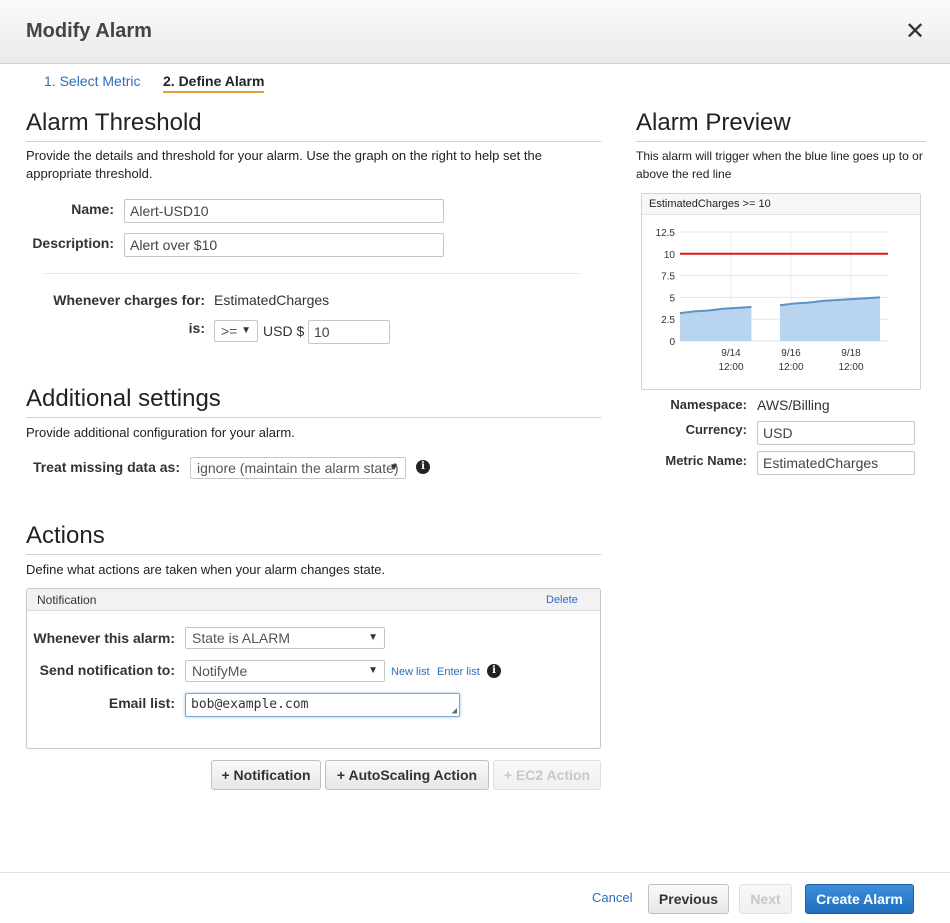  I want to click on namespace-value: AWS/Billing, so click(793, 405).